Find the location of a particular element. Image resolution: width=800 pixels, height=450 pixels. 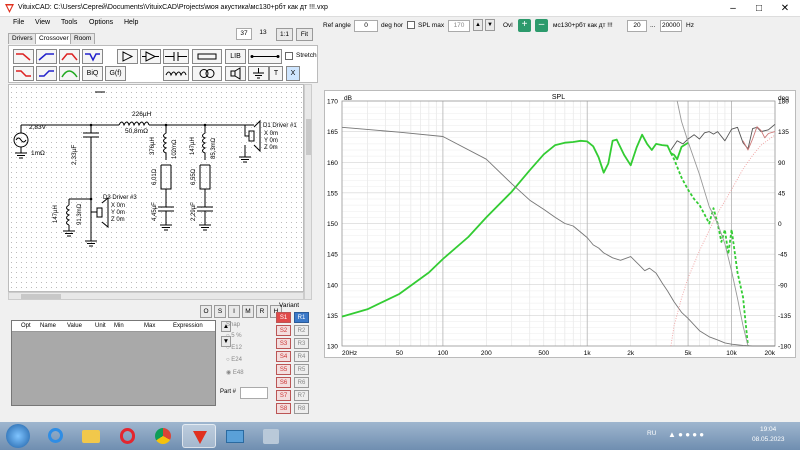

taskbar-opera-icon is located at coordinates (127, 436).